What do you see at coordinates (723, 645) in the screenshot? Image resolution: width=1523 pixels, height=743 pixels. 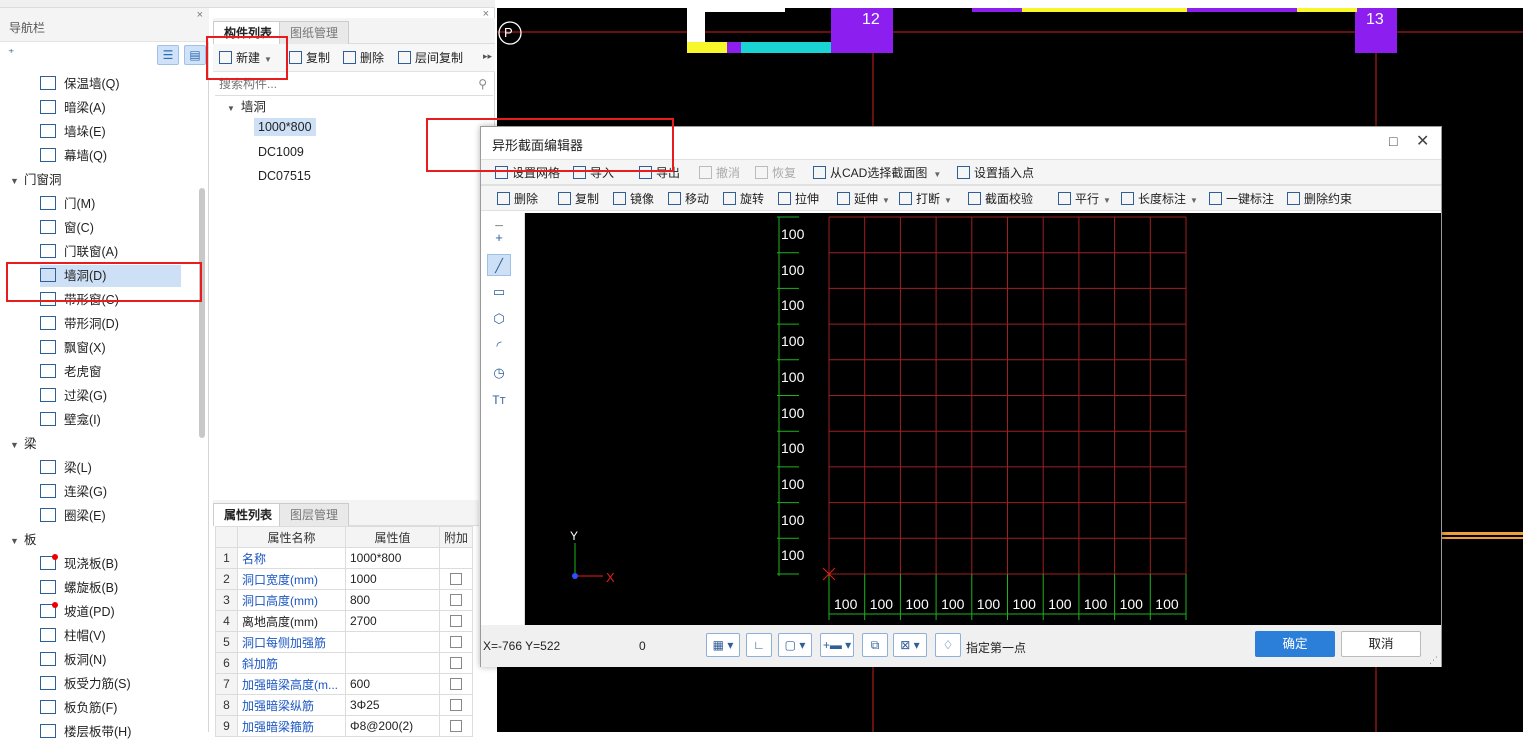 I see `grid-snap-icon: ▦ ▾` at bounding box center [723, 645].